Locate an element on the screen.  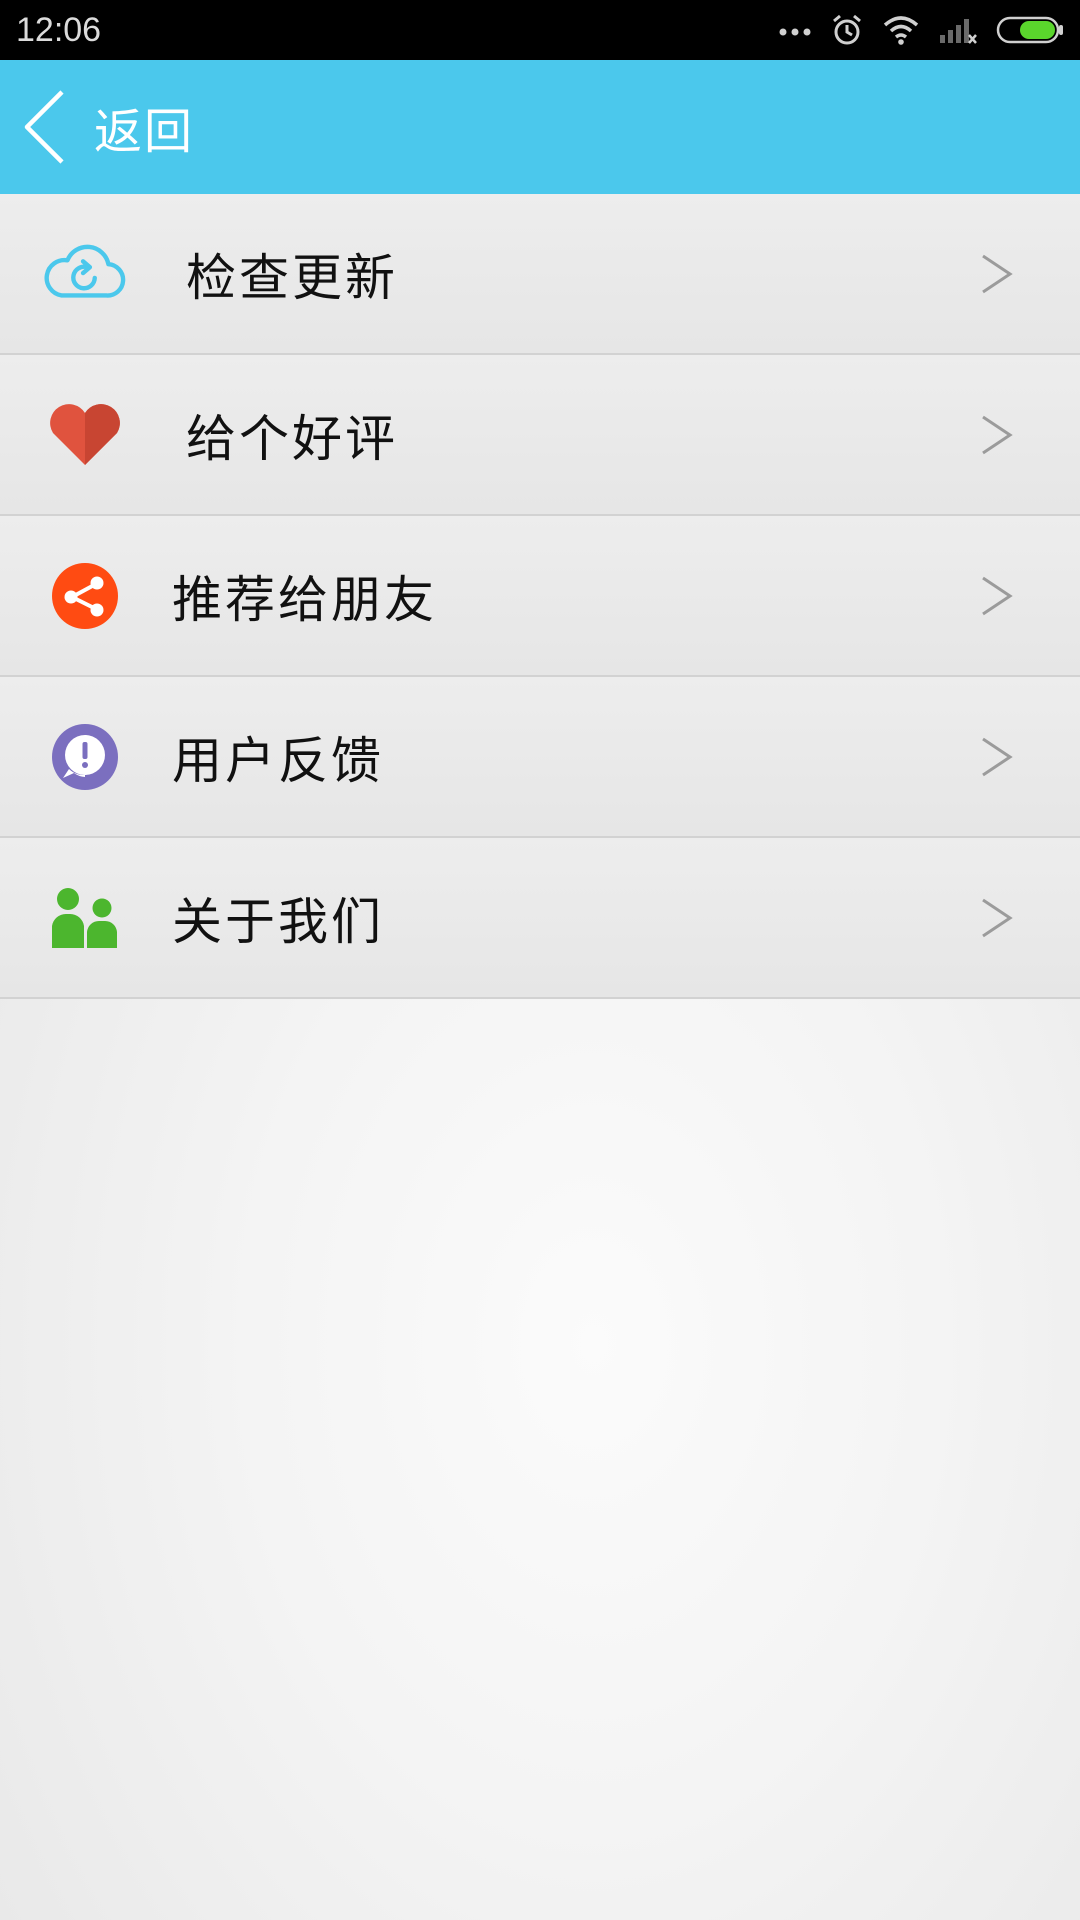
back-button: 返回 is located at coordinates (108, 127).